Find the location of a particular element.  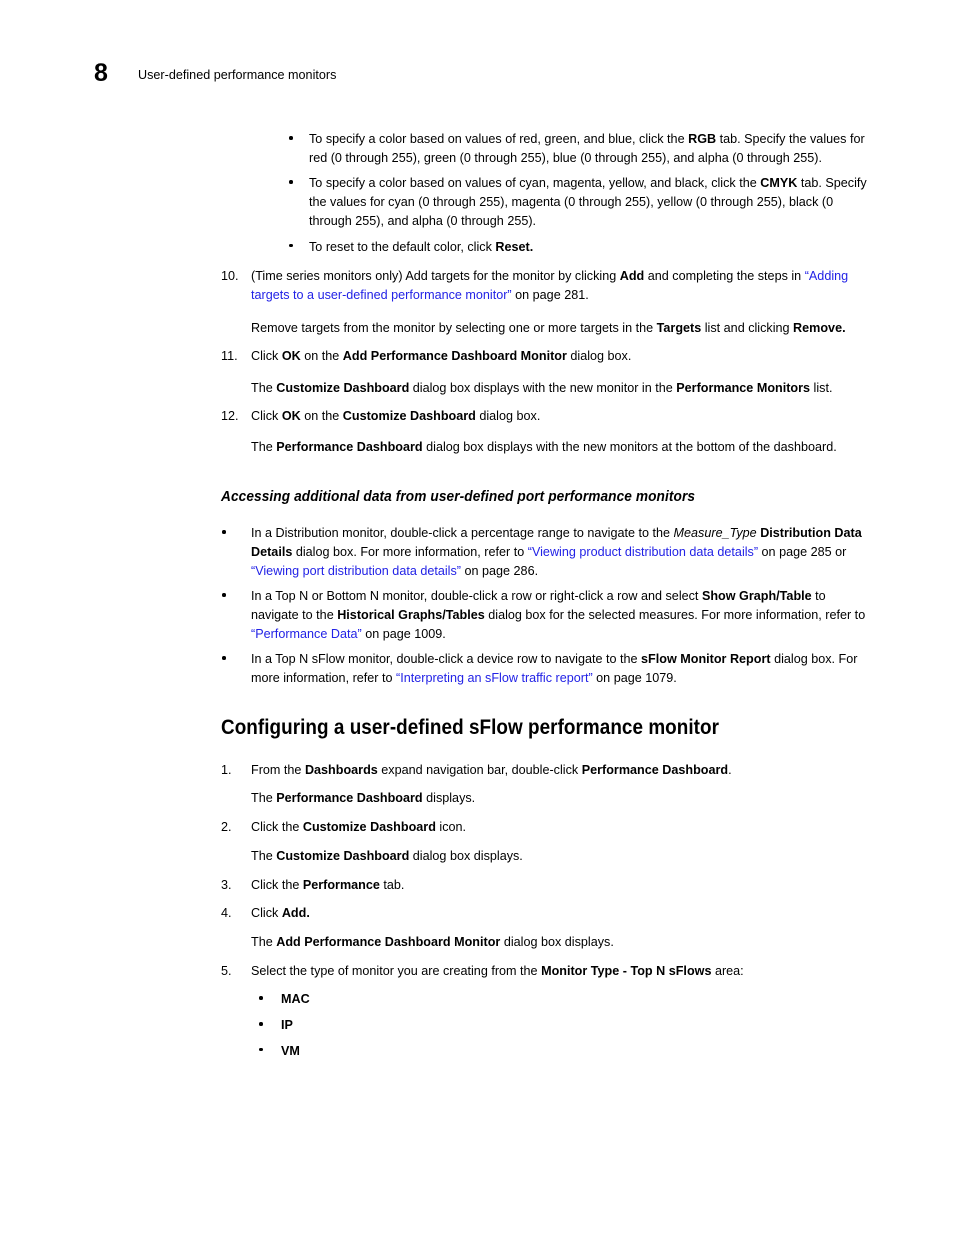

bold-term: Dashboards is located at coordinates (341, 769).